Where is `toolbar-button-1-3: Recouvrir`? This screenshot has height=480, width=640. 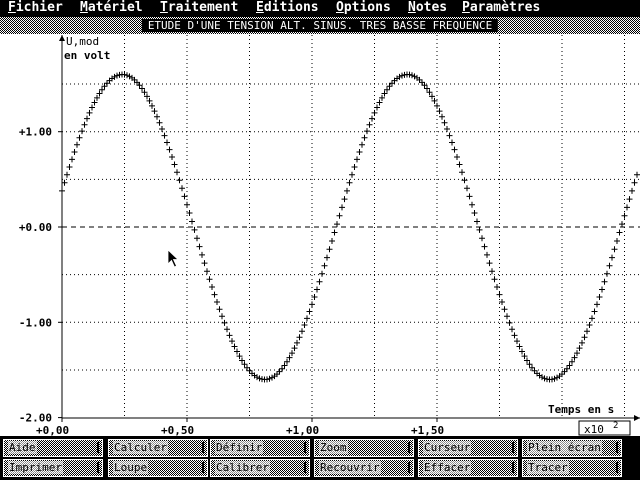 toolbar-button-1-3: Recouvrir is located at coordinates (364, 468).